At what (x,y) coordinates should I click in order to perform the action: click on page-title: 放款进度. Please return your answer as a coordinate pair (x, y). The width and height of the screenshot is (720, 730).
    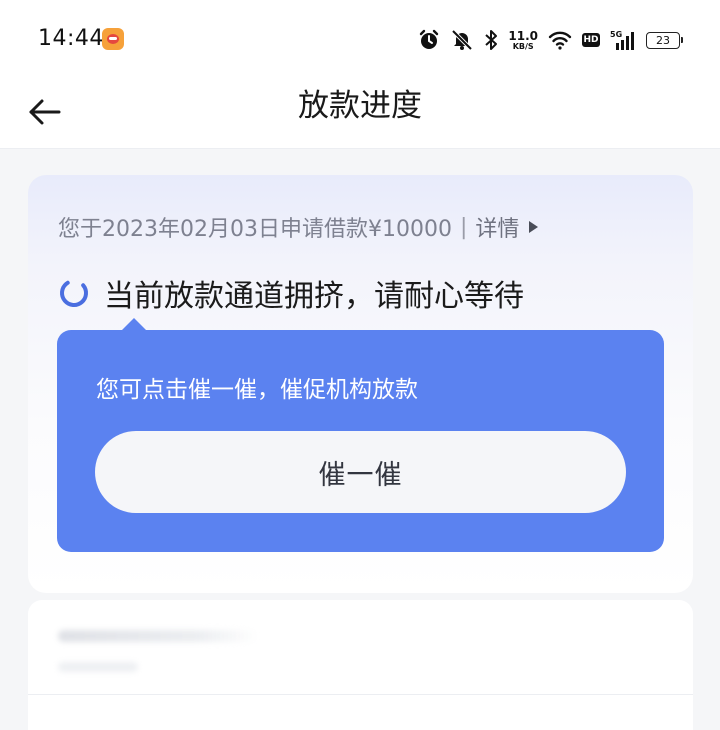
    Looking at the image, I should click on (360, 106).